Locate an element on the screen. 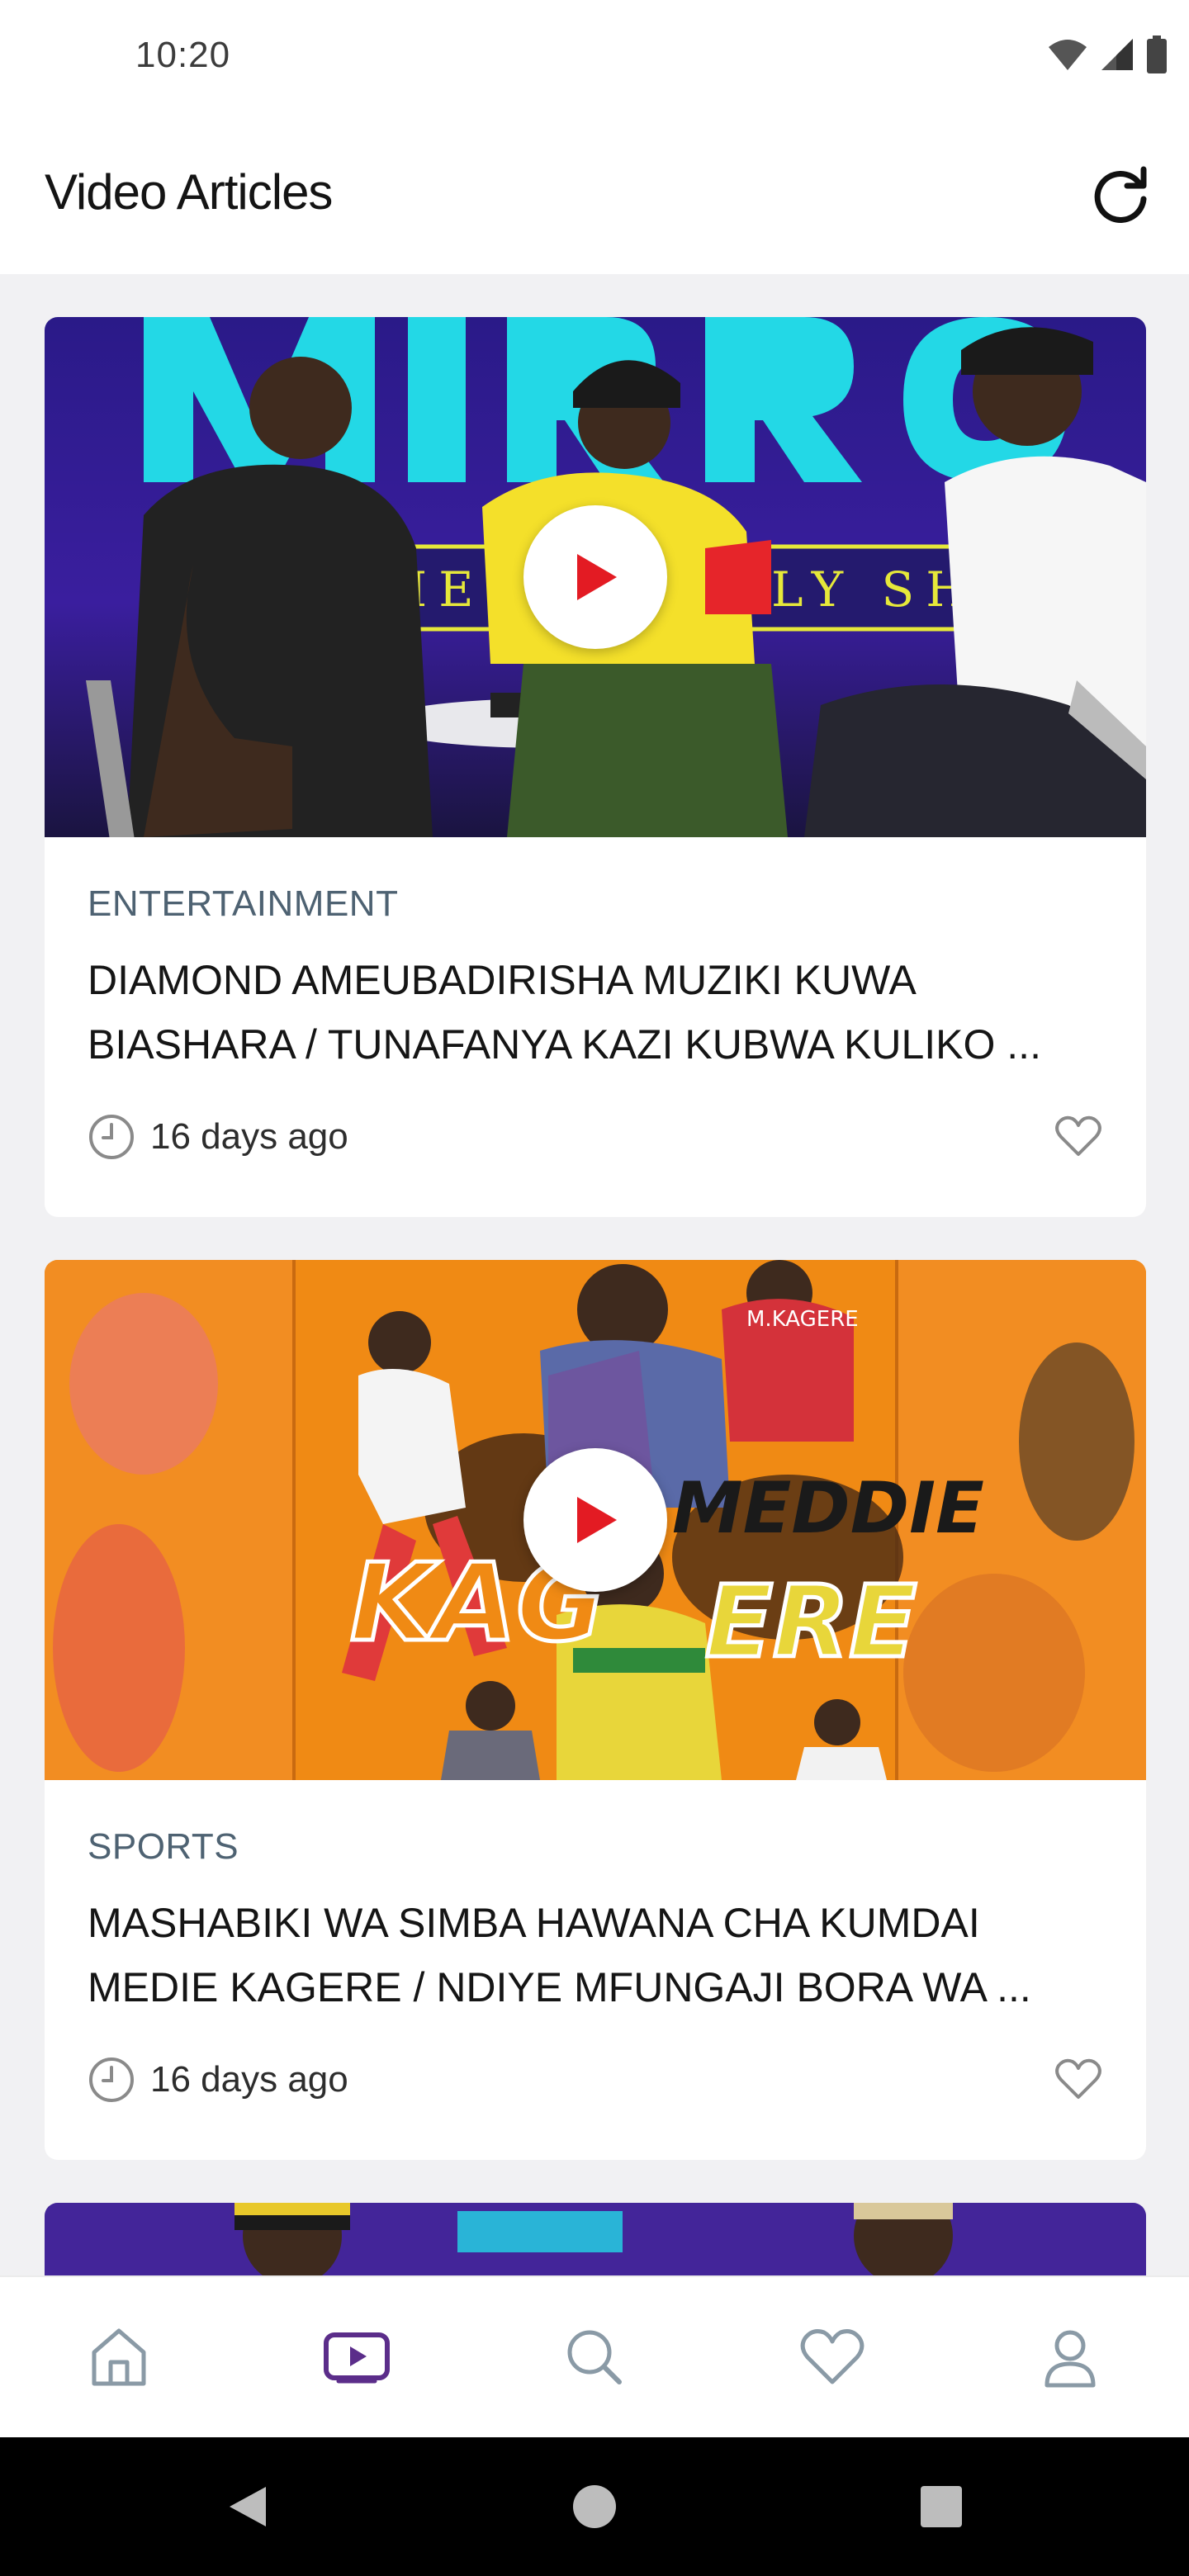 The width and height of the screenshot is (1189, 2576). nav-search is located at coordinates (594, 2357).